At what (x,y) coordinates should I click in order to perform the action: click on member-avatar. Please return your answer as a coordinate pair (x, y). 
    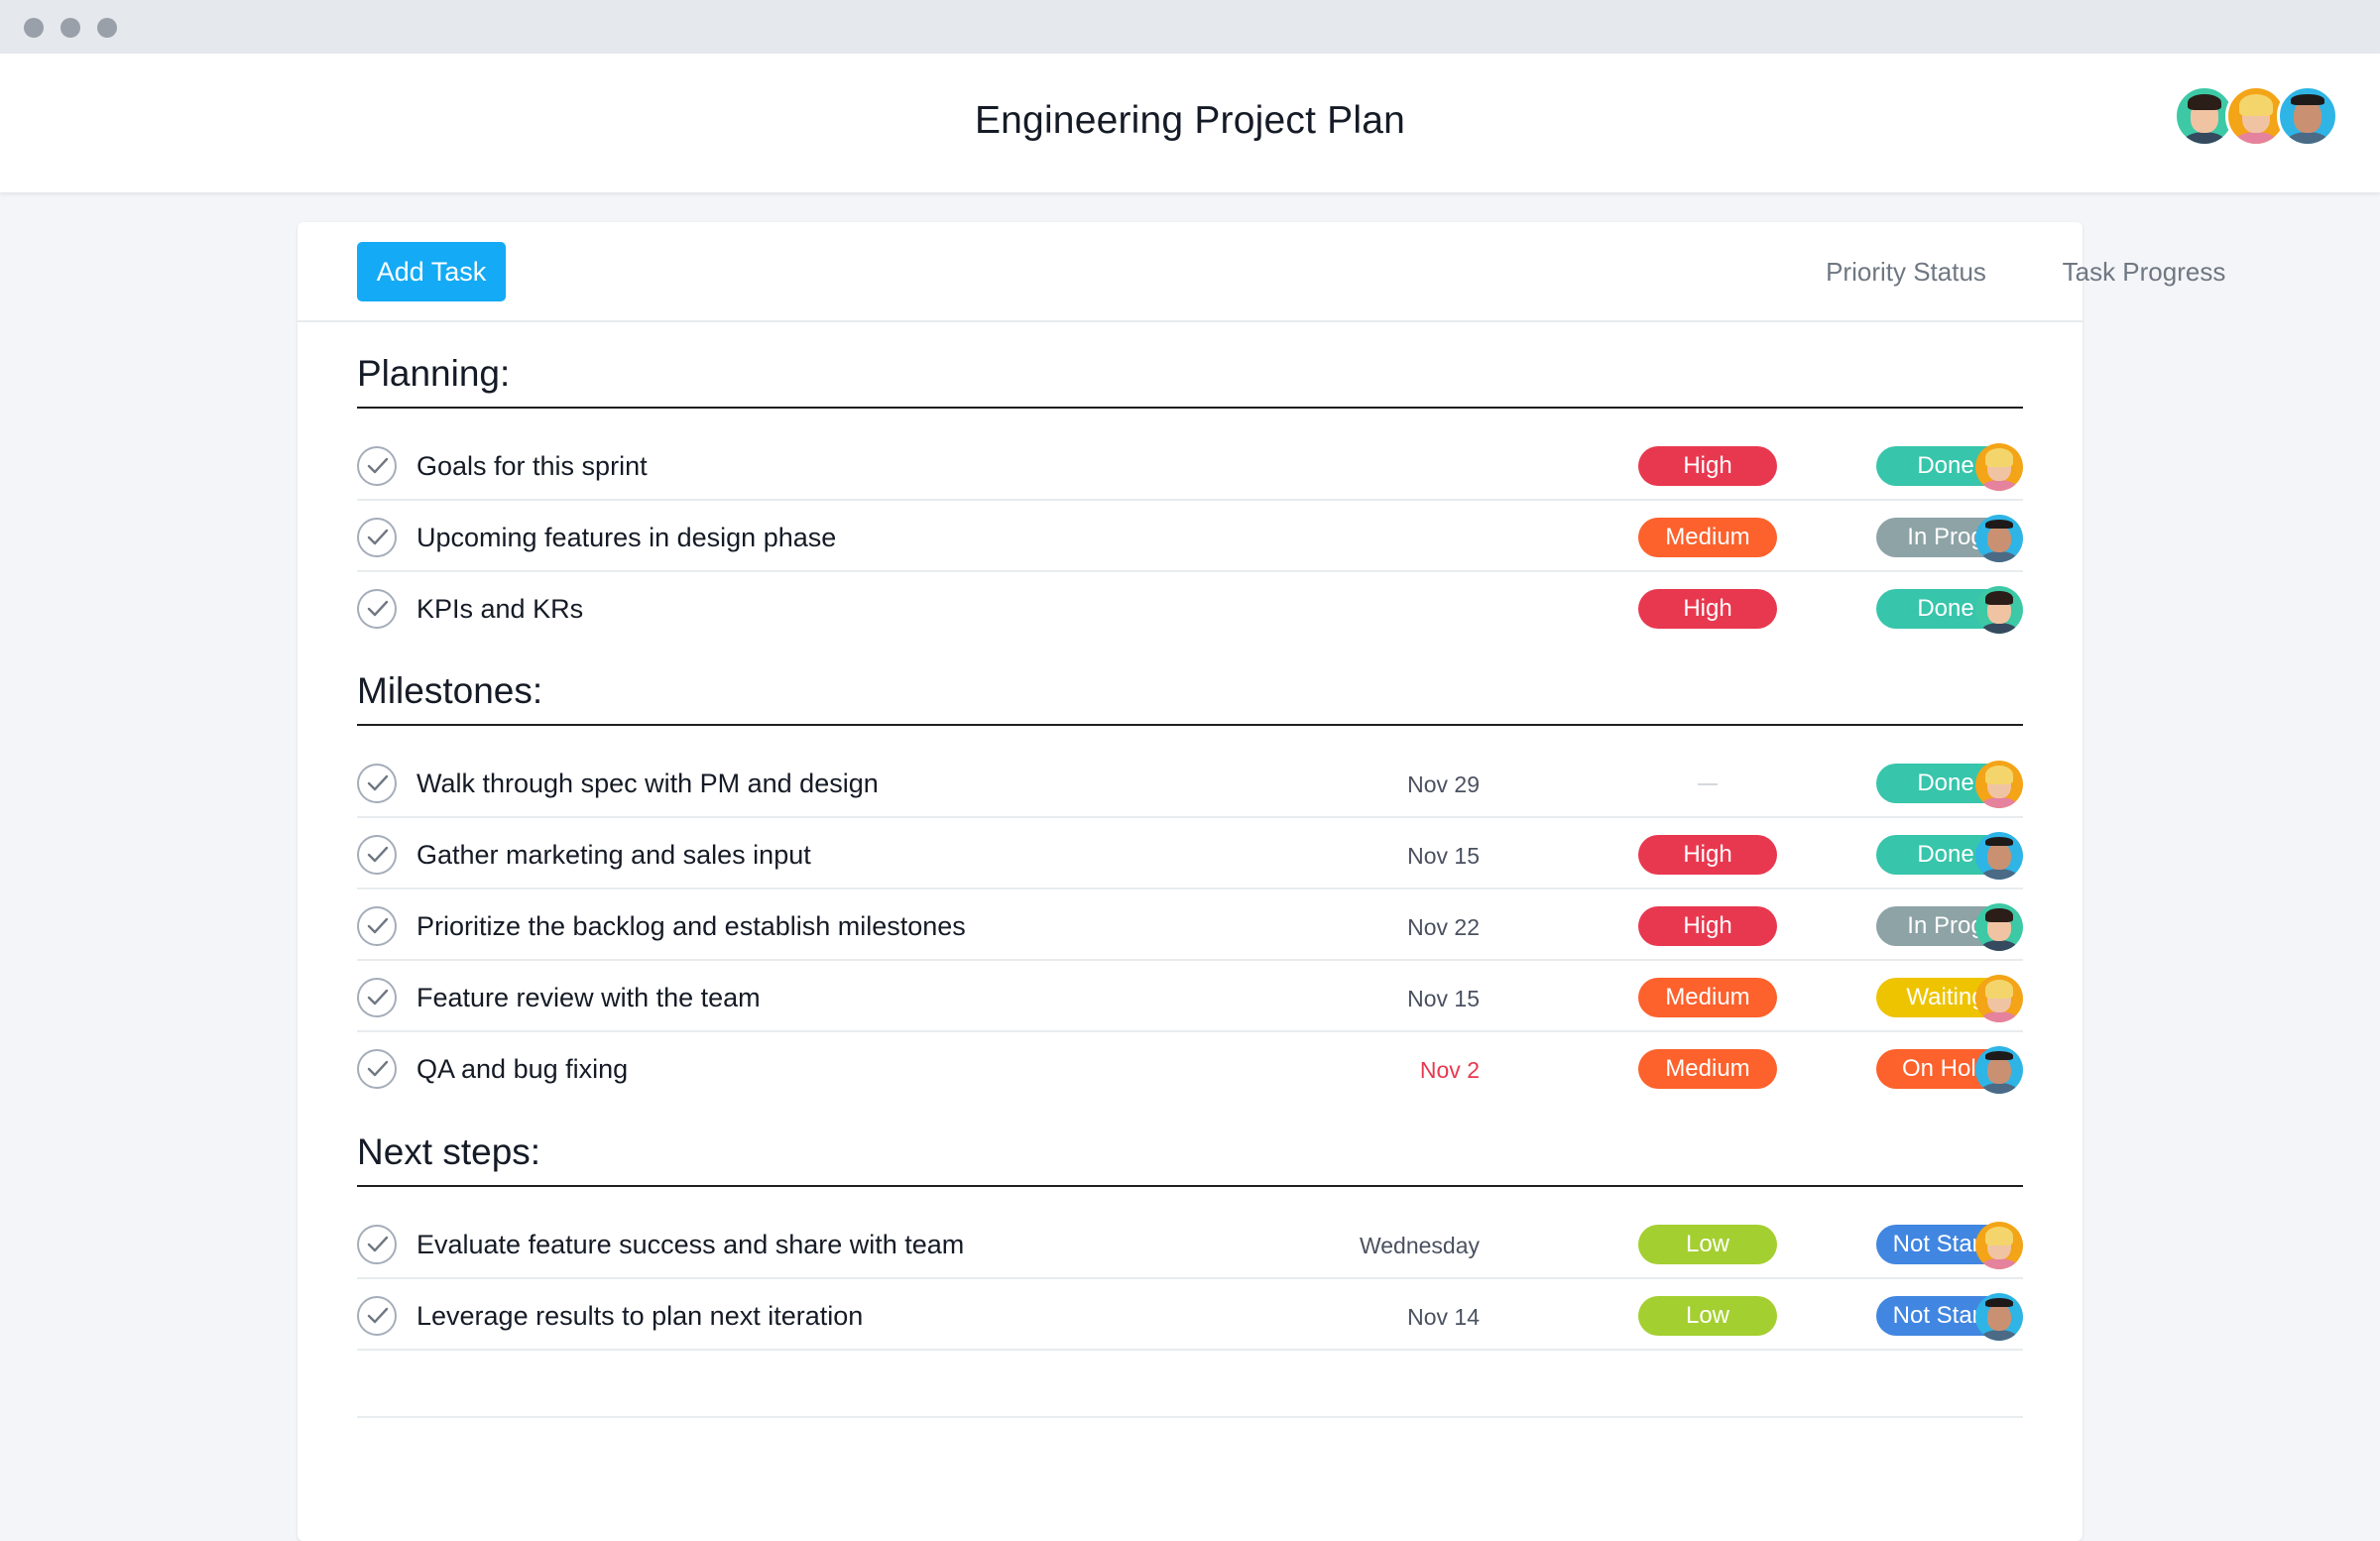
    Looking at the image, I should click on (2307, 116).